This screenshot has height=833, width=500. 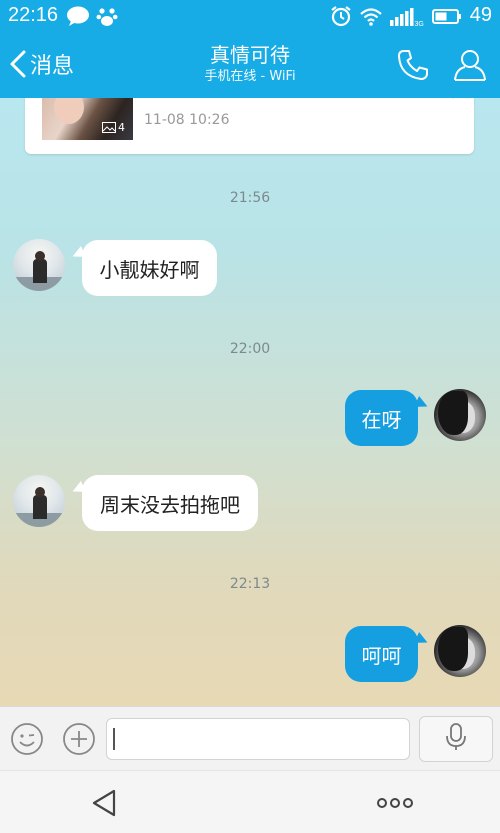 What do you see at coordinates (18, 64) in the screenshot?
I see `back-chevron-icon` at bounding box center [18, 64].